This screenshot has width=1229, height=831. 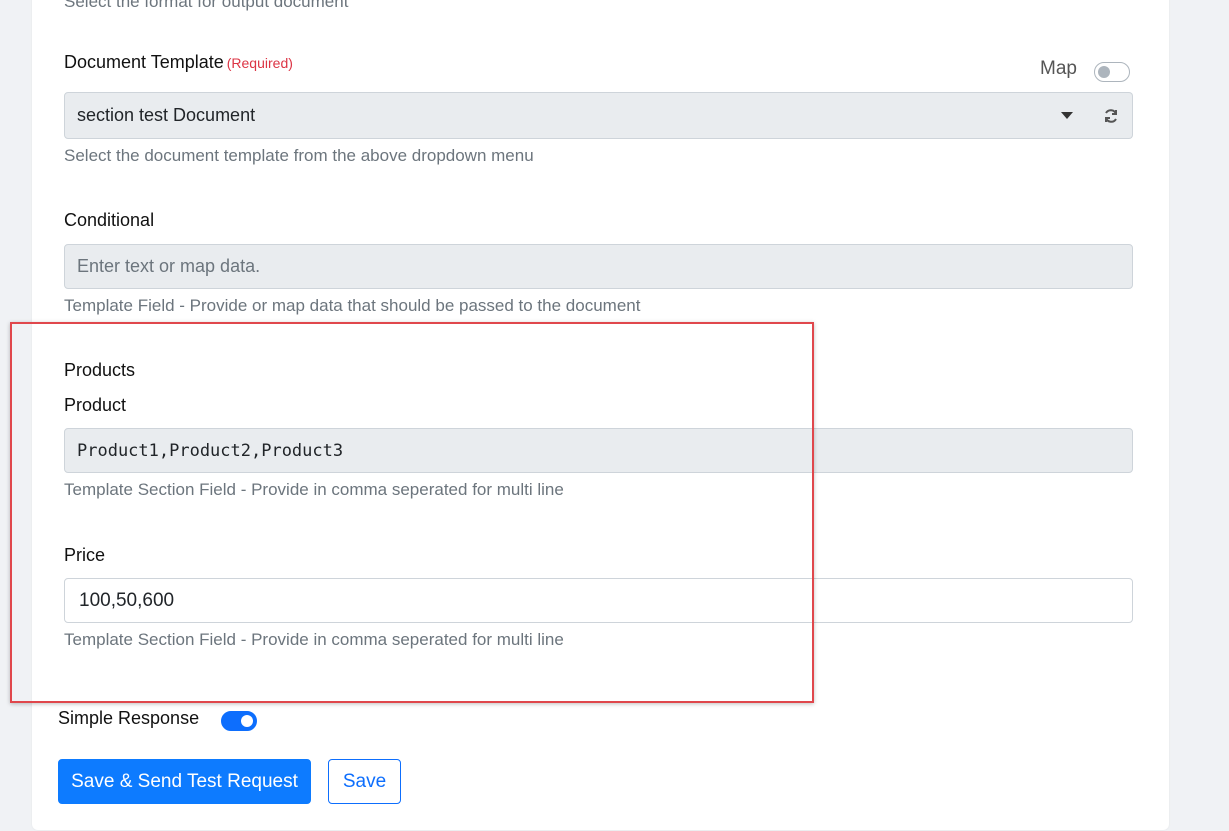 I want to click on document-template-select: section test Document, so click(x=577, y=115).